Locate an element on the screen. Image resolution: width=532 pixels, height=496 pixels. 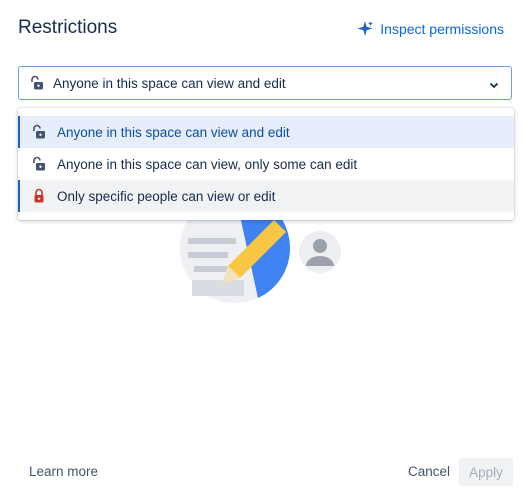
sparkle-icon is located at coordinates (365, 29).